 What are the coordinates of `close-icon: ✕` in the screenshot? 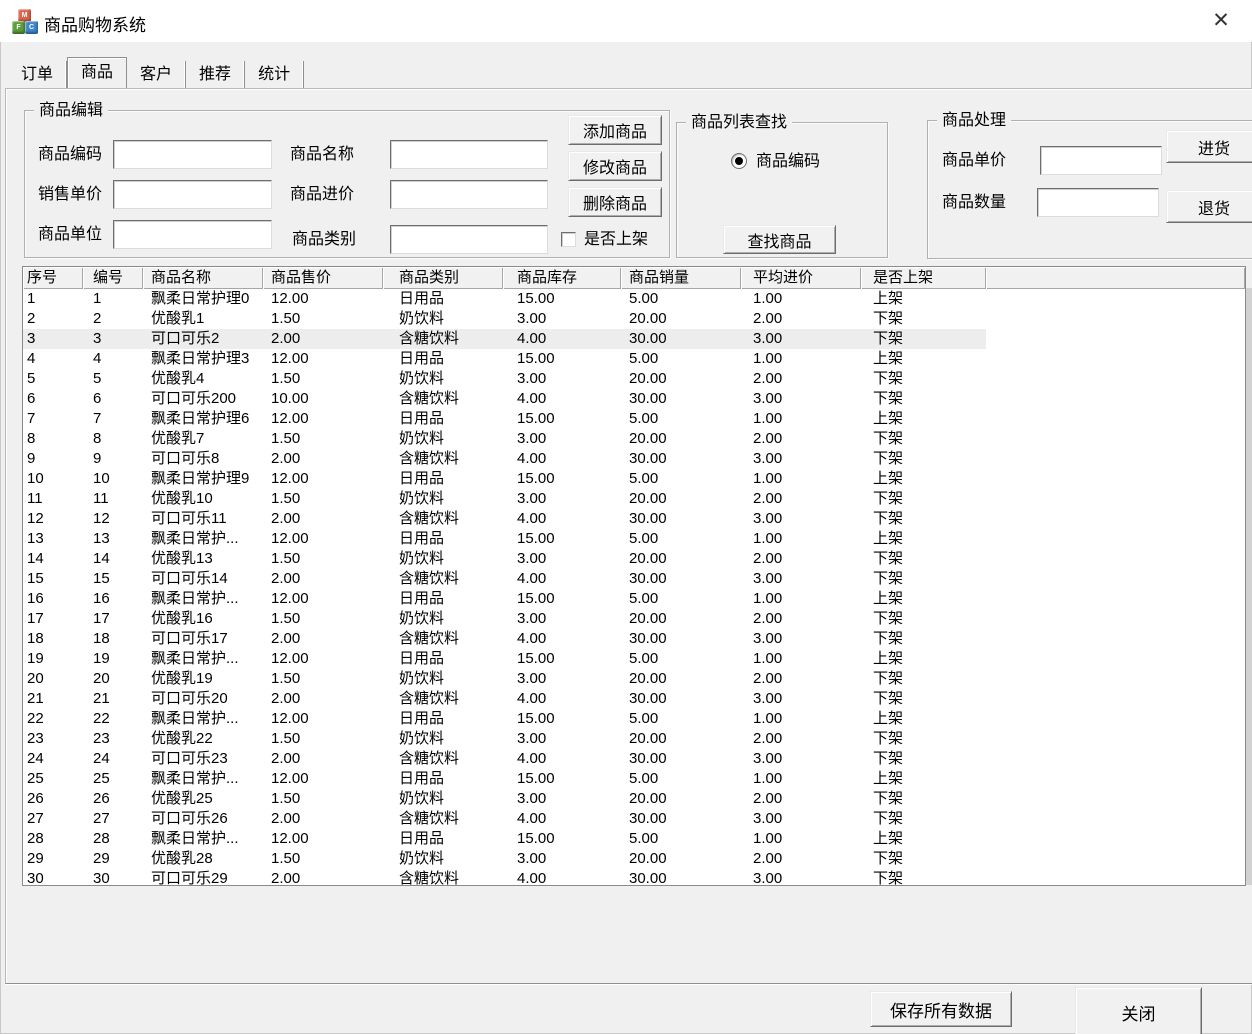 It's located at (1221, 21).